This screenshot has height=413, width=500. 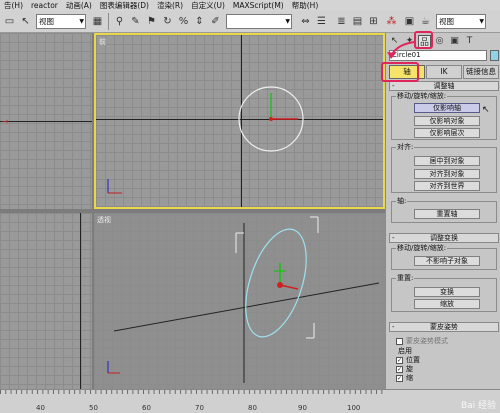 I want to click on align-to-world-button: 对齐到世界, so click(x=447, y=186).